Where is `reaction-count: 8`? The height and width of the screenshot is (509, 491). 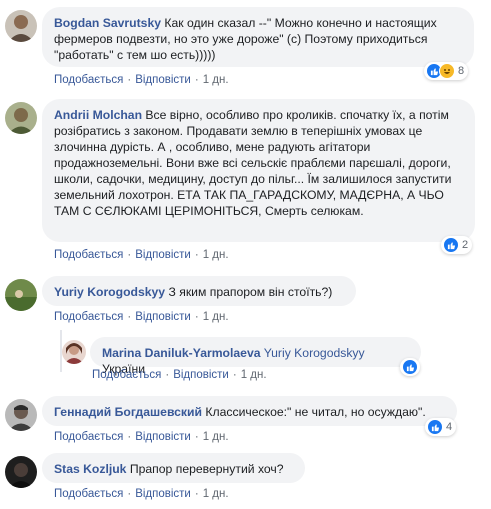
reaction-count: 8 is located at coordinates (461, 71).